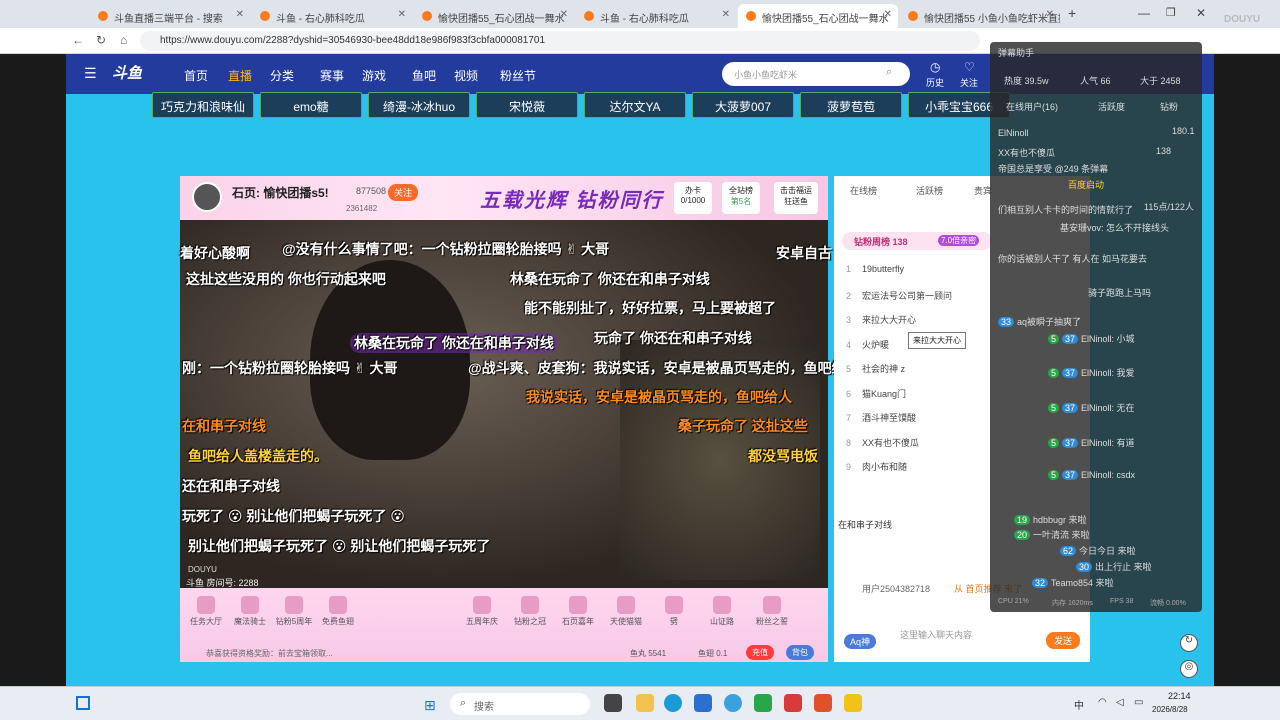 The height and width of the screenshot is (720, 1280). Describe the element at coordinates (816, 74) in the screenshot. I see `search-input: 小鱼小鱼吃虾米` at that location.